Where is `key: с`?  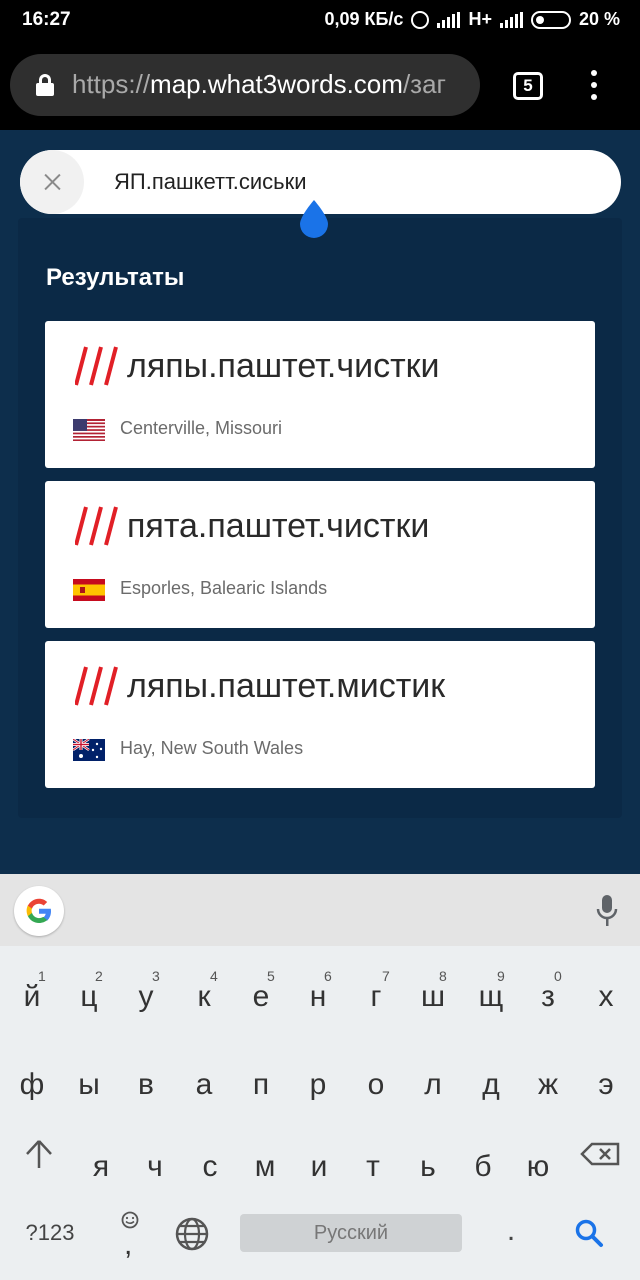
key: с is located at coordinates (210, 1167).